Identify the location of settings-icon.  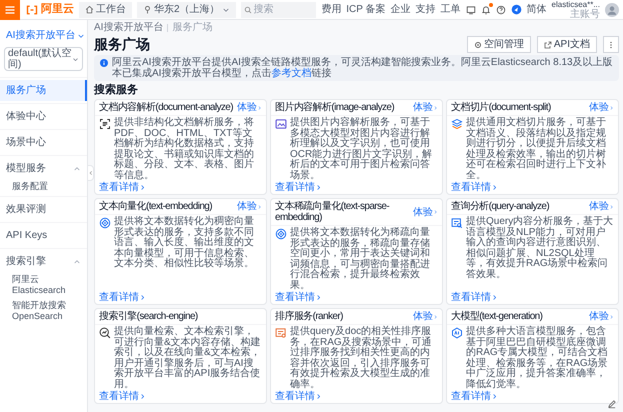
(478, 44).